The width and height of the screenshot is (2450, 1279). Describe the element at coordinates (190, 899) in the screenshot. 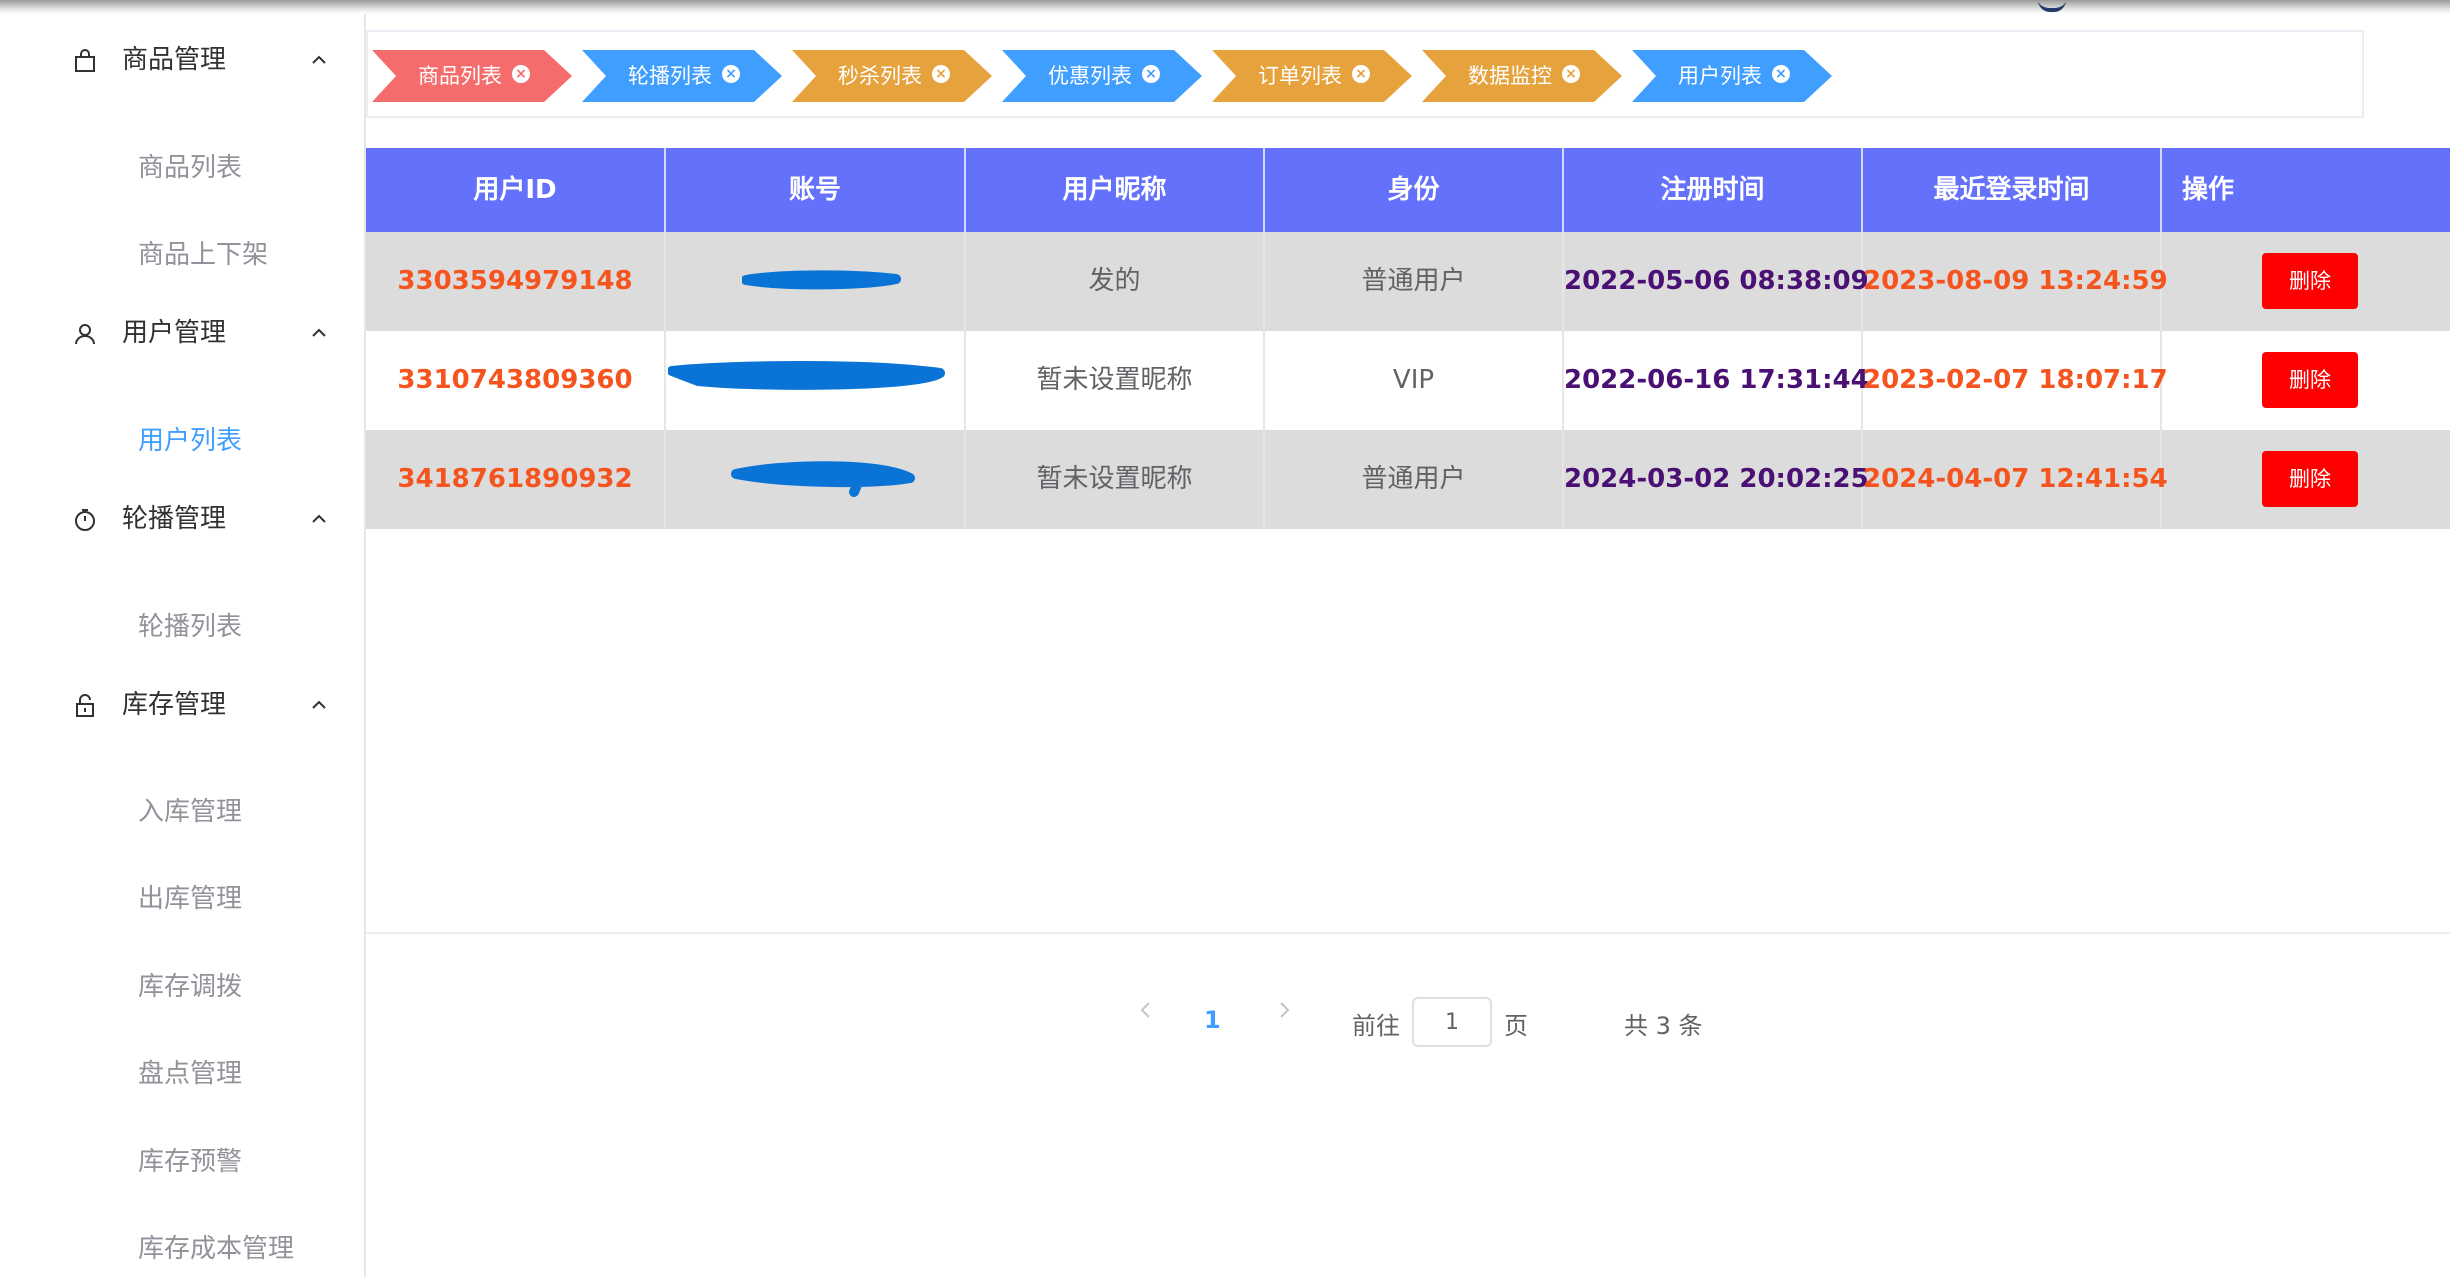

I see `sidebar-item-label: 出库管理` at that location.